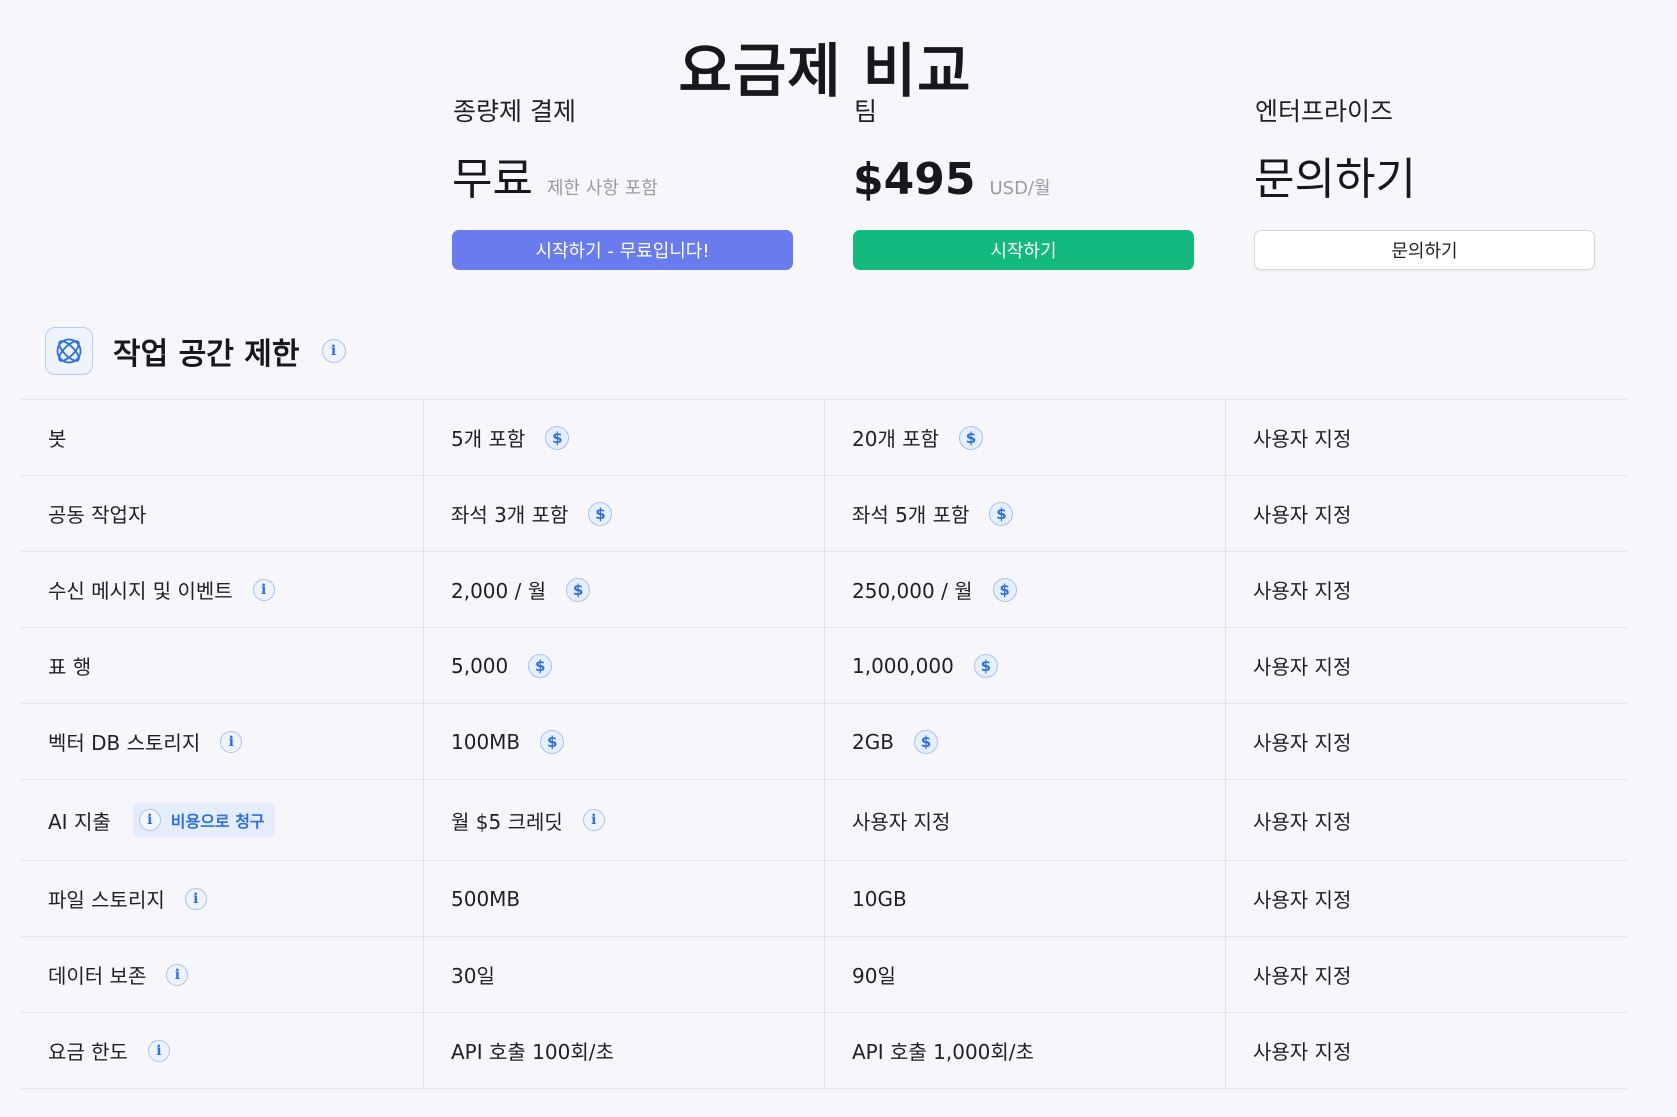 This screenshot has width=1677, height=1117. What do you see at coordinates (866, 111) in the screenshot?
I see `plan-name-team: 팀` at bounding box center [866, 111].